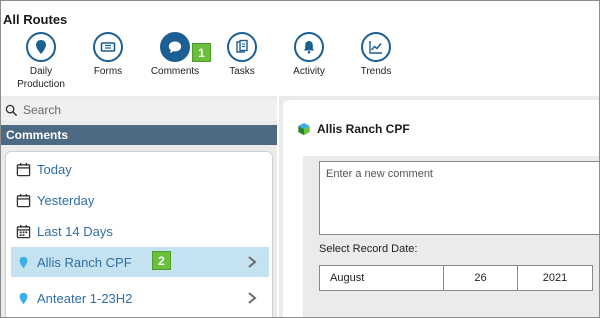 The image size is (600, 318). I want to click on list-item-last-14-days: Last 14 Days, so click(140, 231).